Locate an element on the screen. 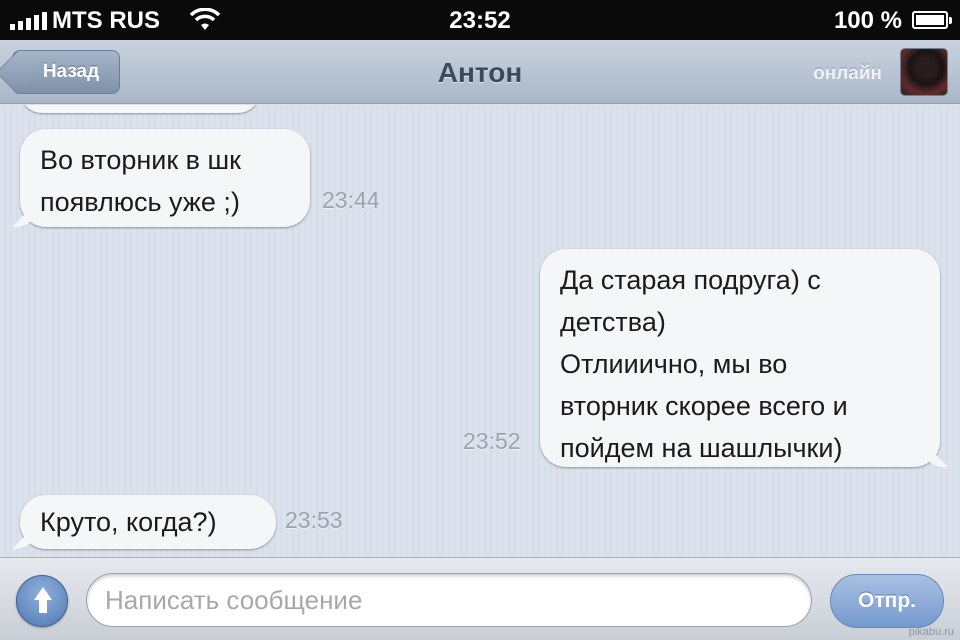  message-bubble-previous is located at coordinates (140, 109).